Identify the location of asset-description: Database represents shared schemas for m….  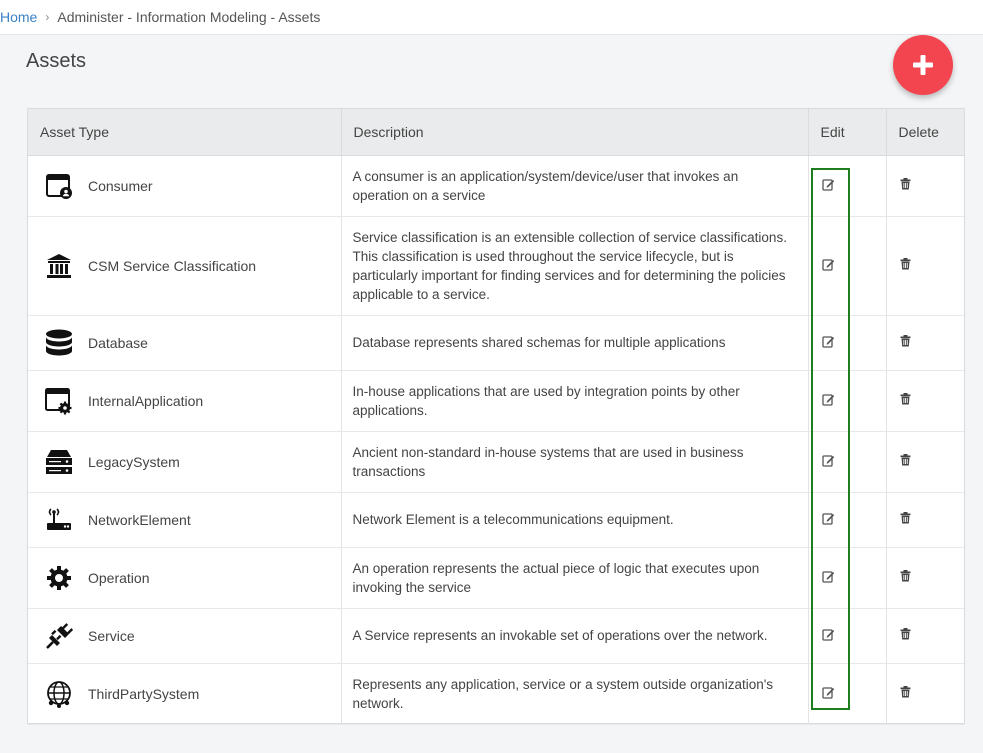
(539, 342).